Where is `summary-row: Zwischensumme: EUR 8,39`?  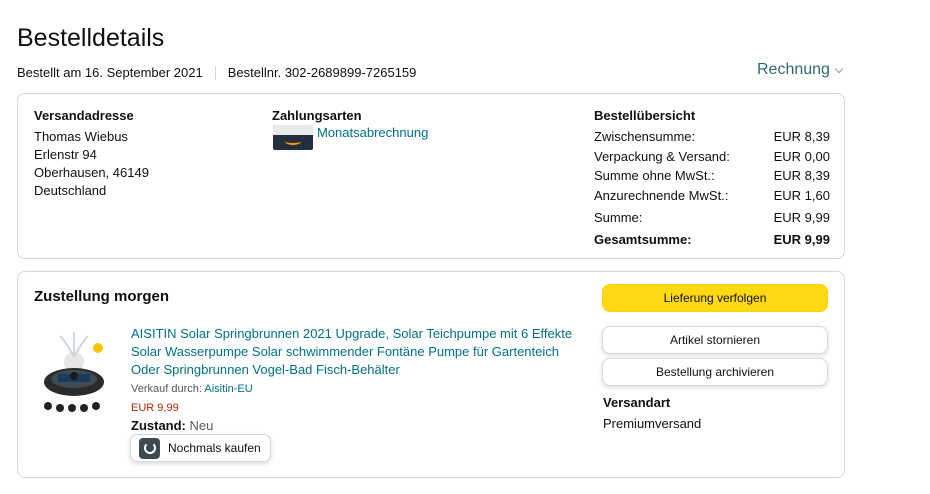
summary-row: Zwischensumme: EUR 8,39 is located at coordinates (712, 137).